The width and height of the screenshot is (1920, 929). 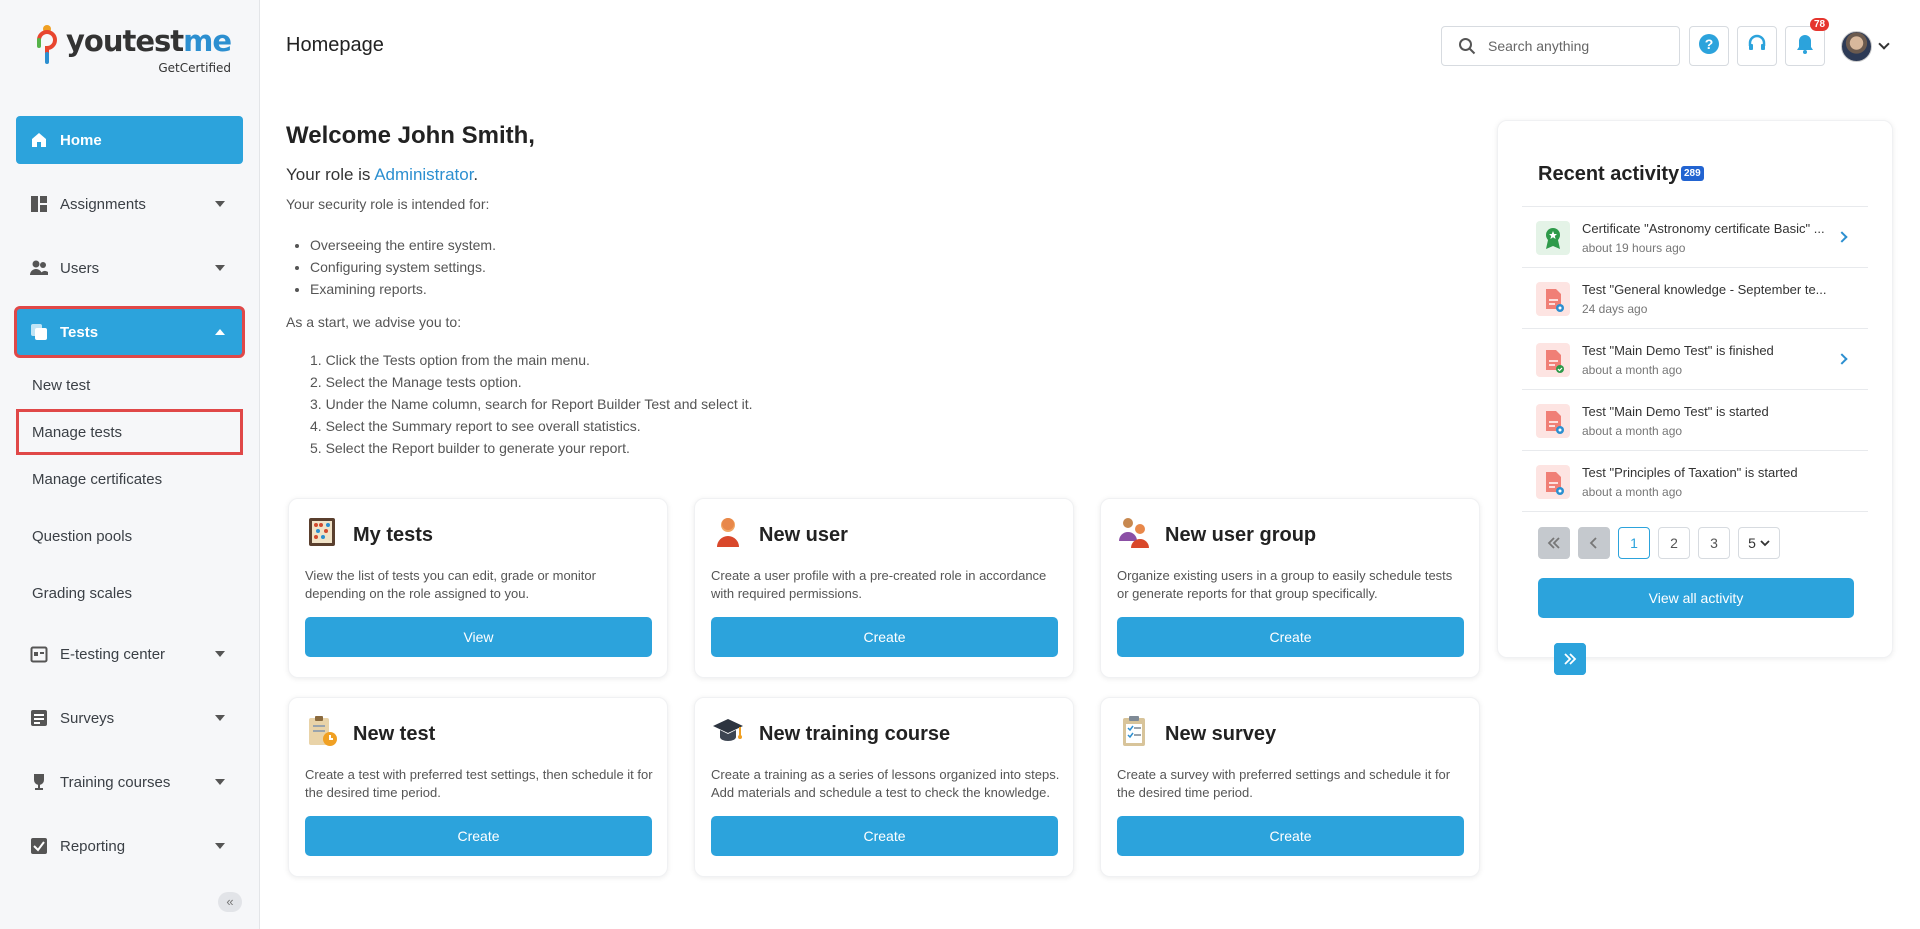 What do you see at coordinates (1757, 46) in the screenshot?
I see `support-button` at bounding box center [1757, 46].